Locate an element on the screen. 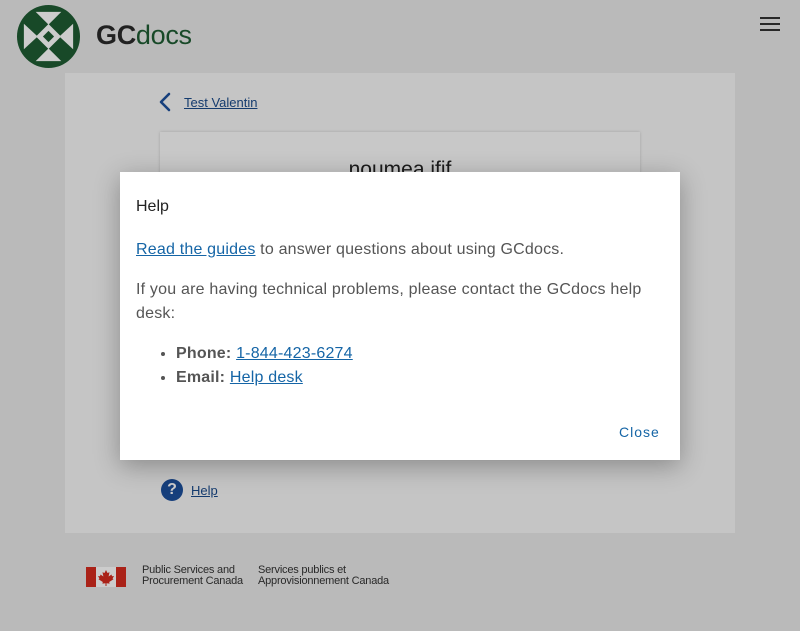 Image resolution: width=800 pixels, height=631 pixels. close-button: Close is located at coordinates (639, 432).